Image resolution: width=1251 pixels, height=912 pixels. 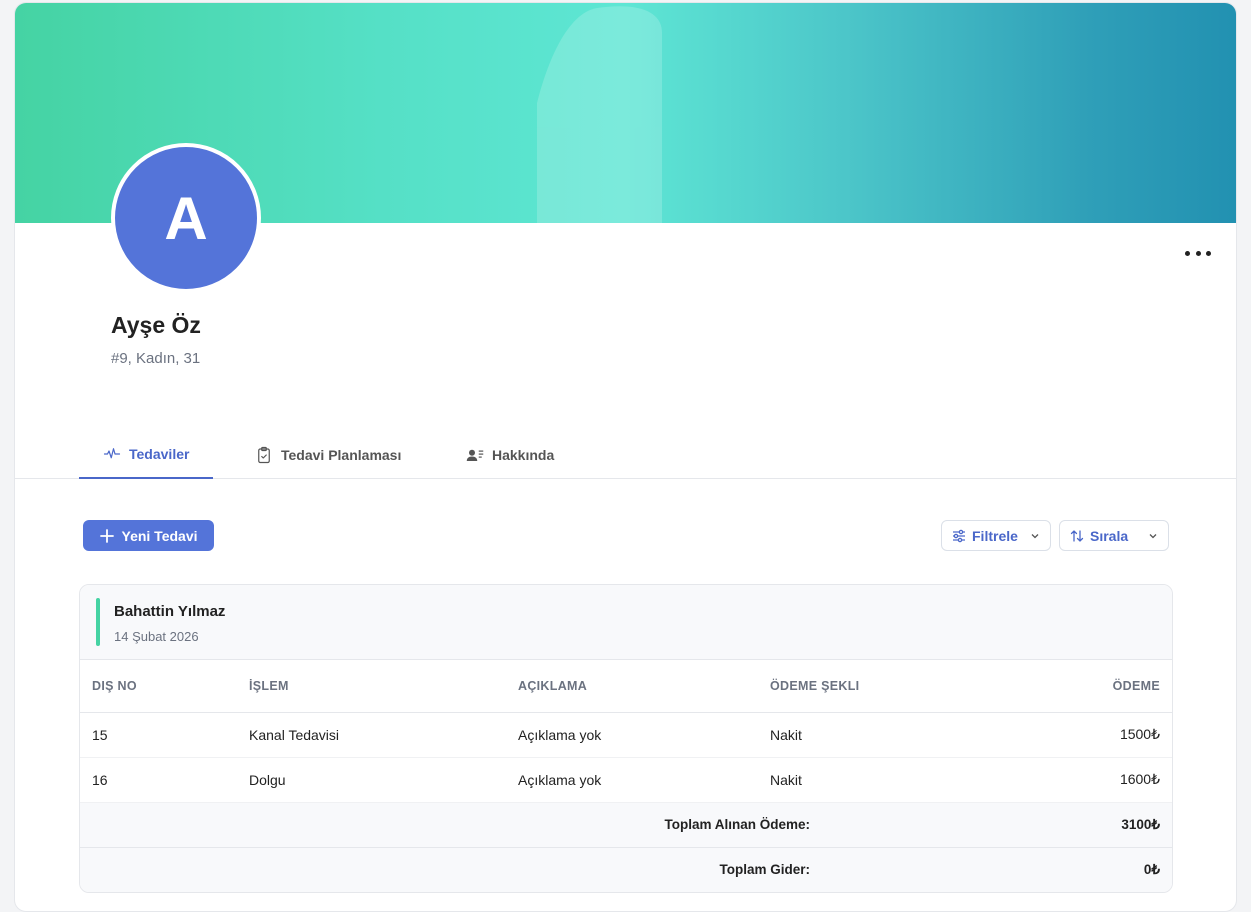 What do you see at coordinates (264, 455) in the screenshot?
I see `clipboard-check-icon` at bounding box center [264, 455].